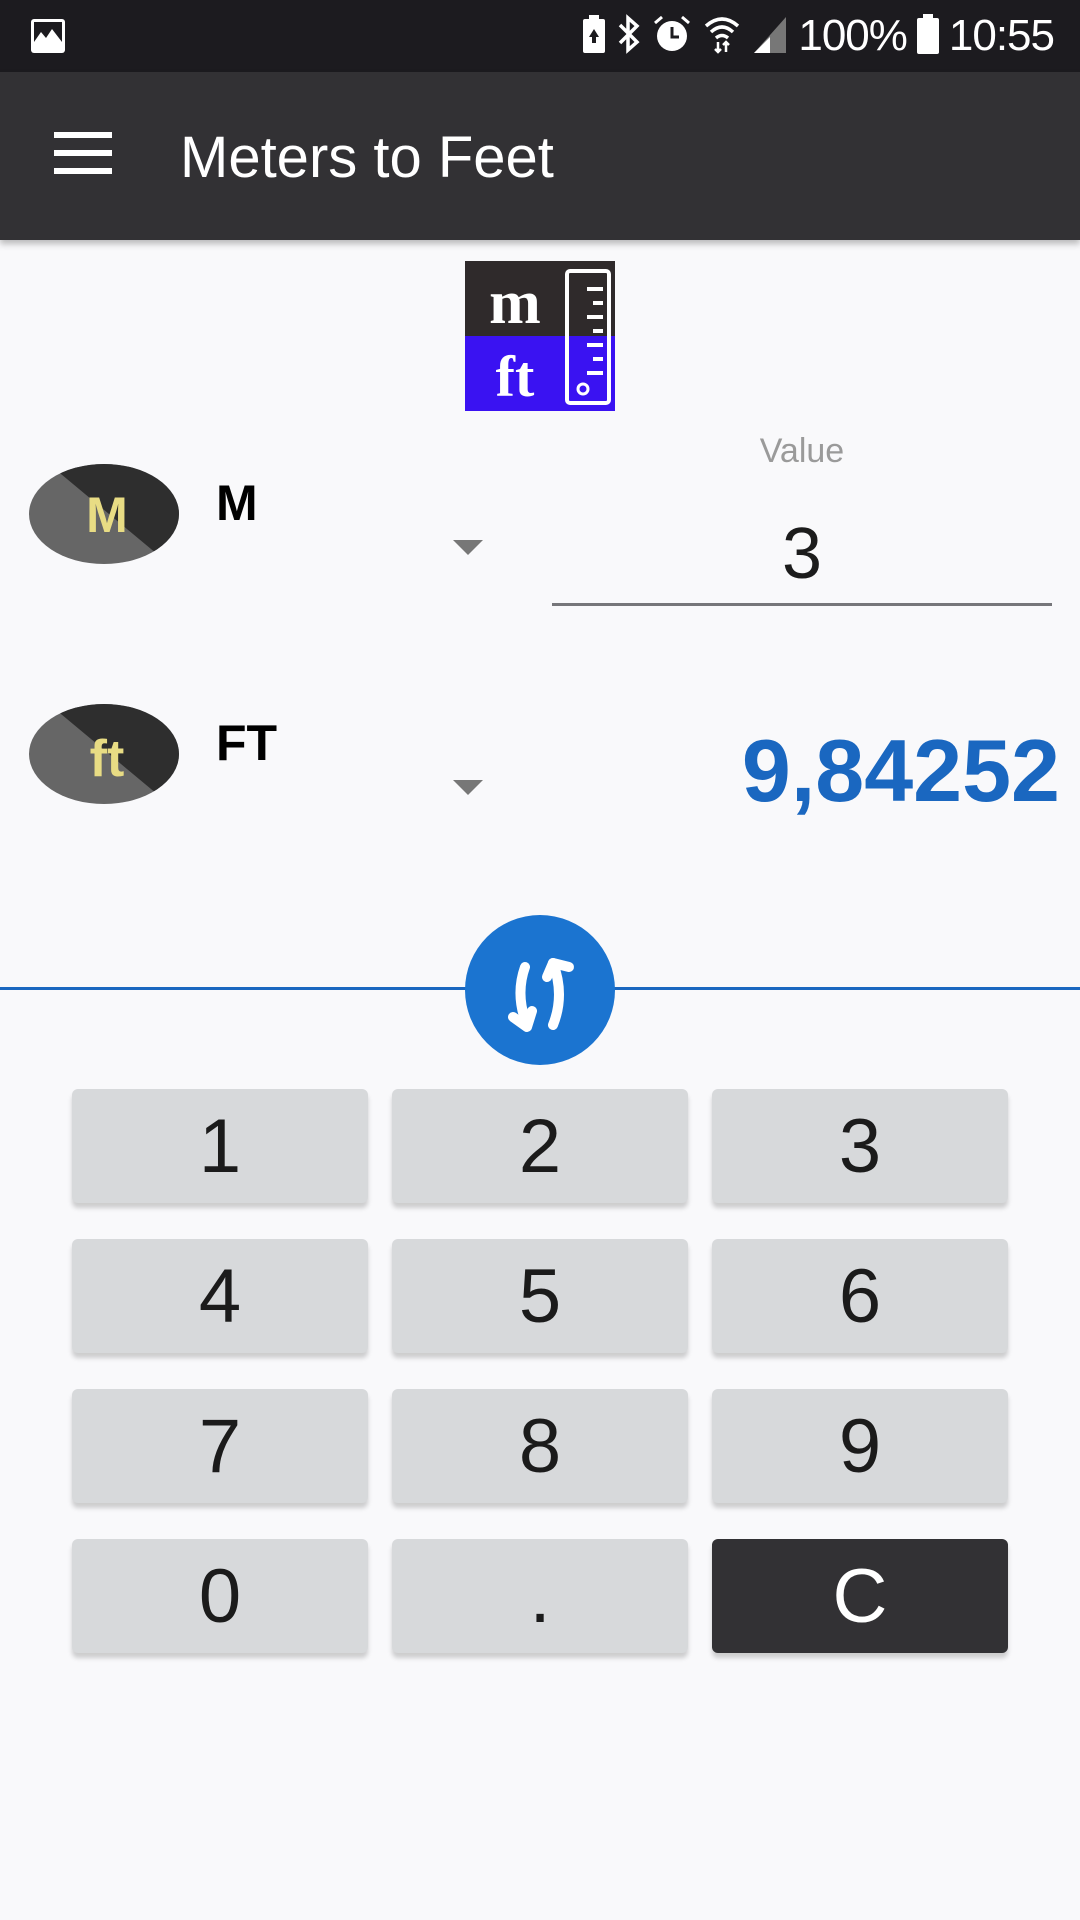  Describe the element at coordinates (220, 1296) in the screenshot. I see `key-4: 4` at that location.